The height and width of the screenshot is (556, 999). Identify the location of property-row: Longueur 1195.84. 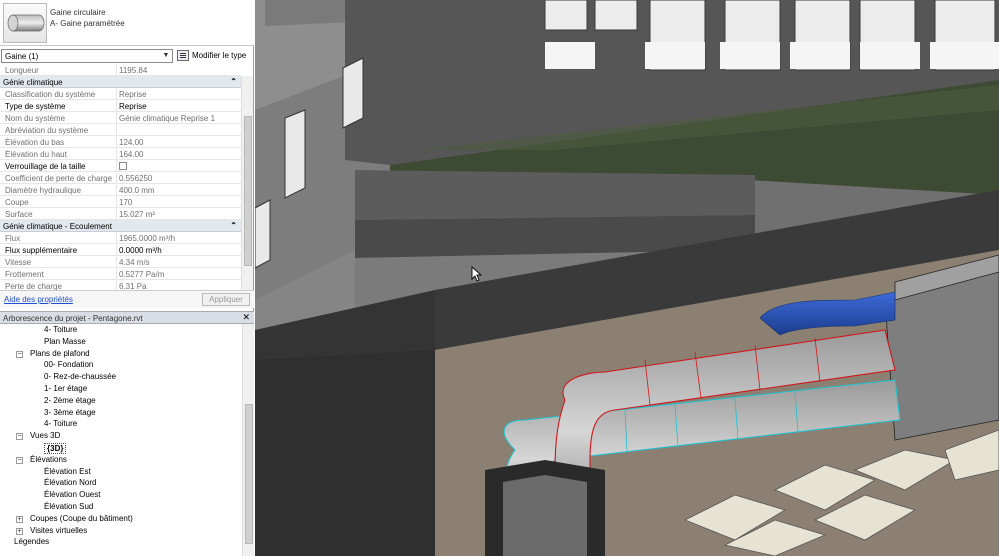
(120, 70).